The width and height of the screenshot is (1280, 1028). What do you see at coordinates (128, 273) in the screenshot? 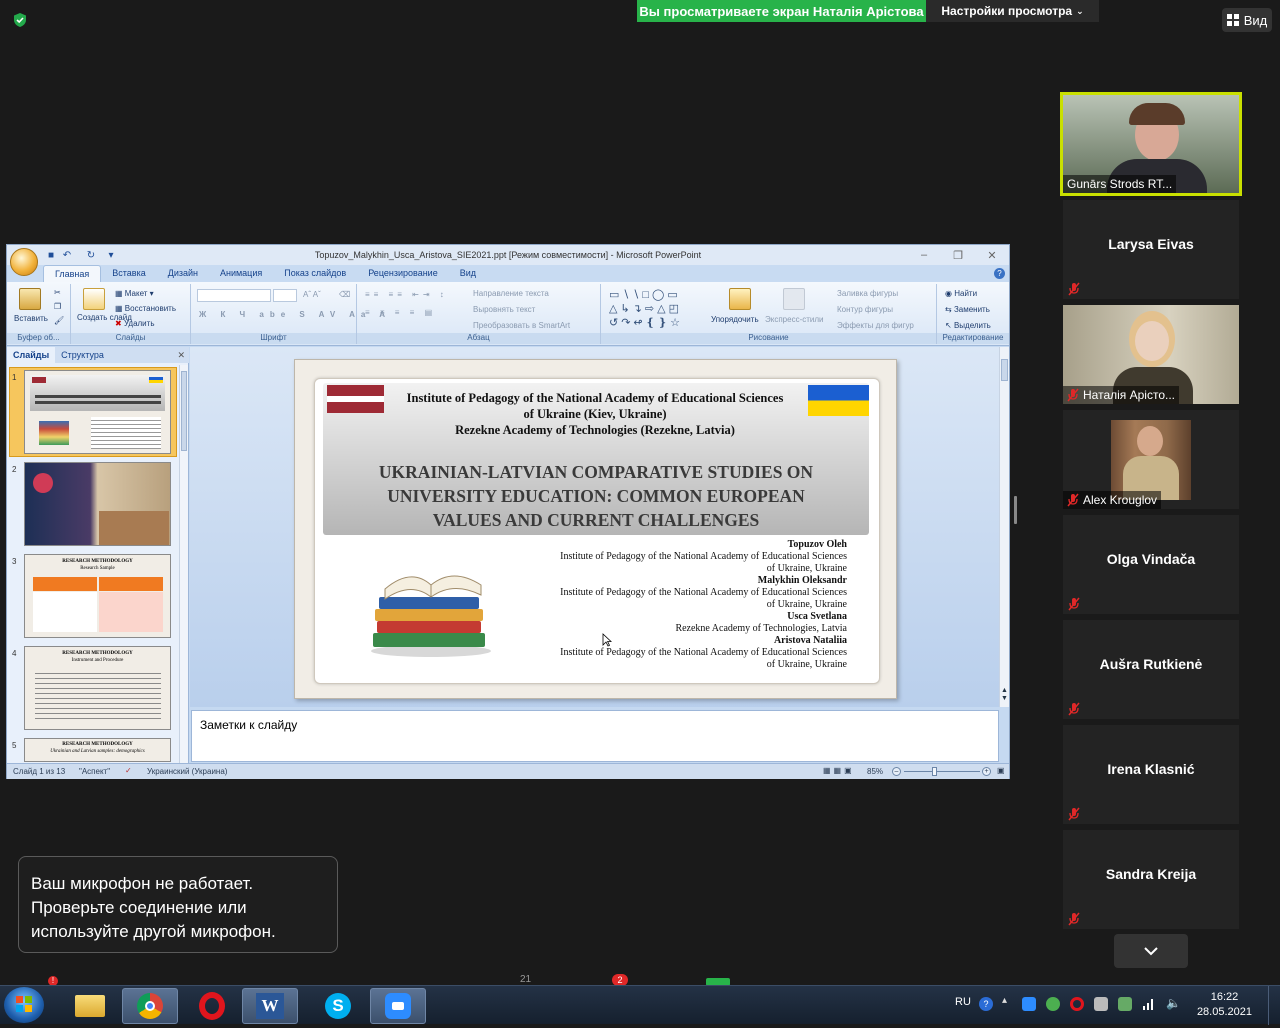
I see `tab-insert: Вставка` at bounding box center [128, 273].